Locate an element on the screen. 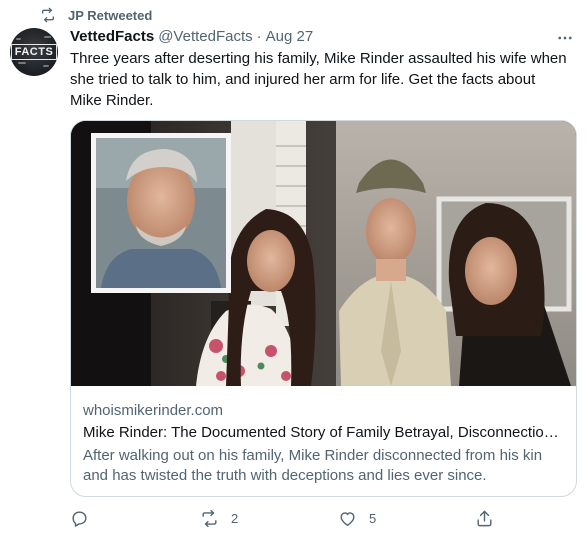  share-button is located at coordinates (484, 518).